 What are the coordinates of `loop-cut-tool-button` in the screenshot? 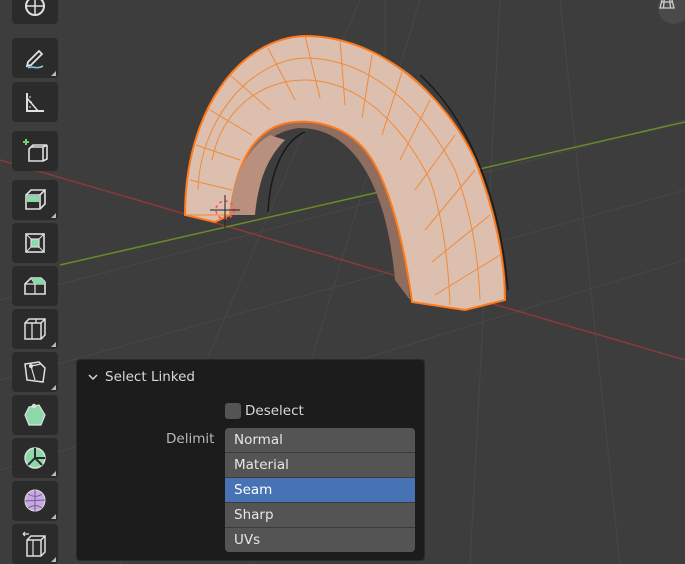 It's located at (35, 329).